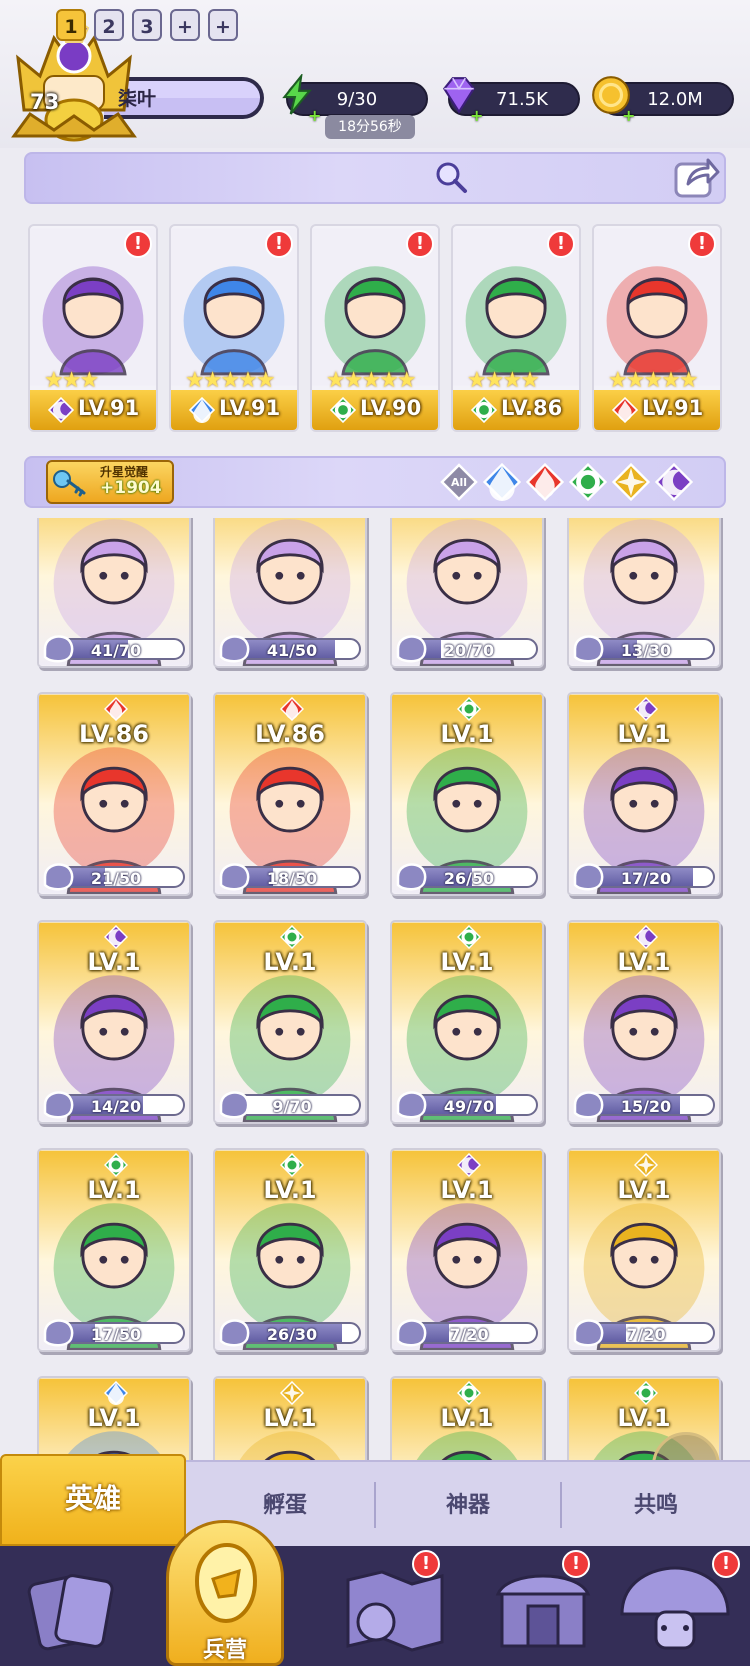  I want to click on team-tab-add-2: +, so click(223, 25).